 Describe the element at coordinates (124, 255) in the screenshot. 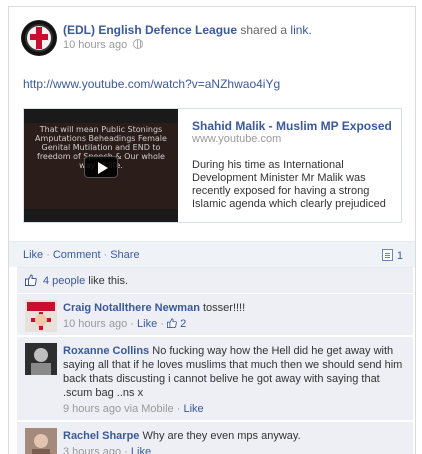

I see `share-button: Share` at that location.